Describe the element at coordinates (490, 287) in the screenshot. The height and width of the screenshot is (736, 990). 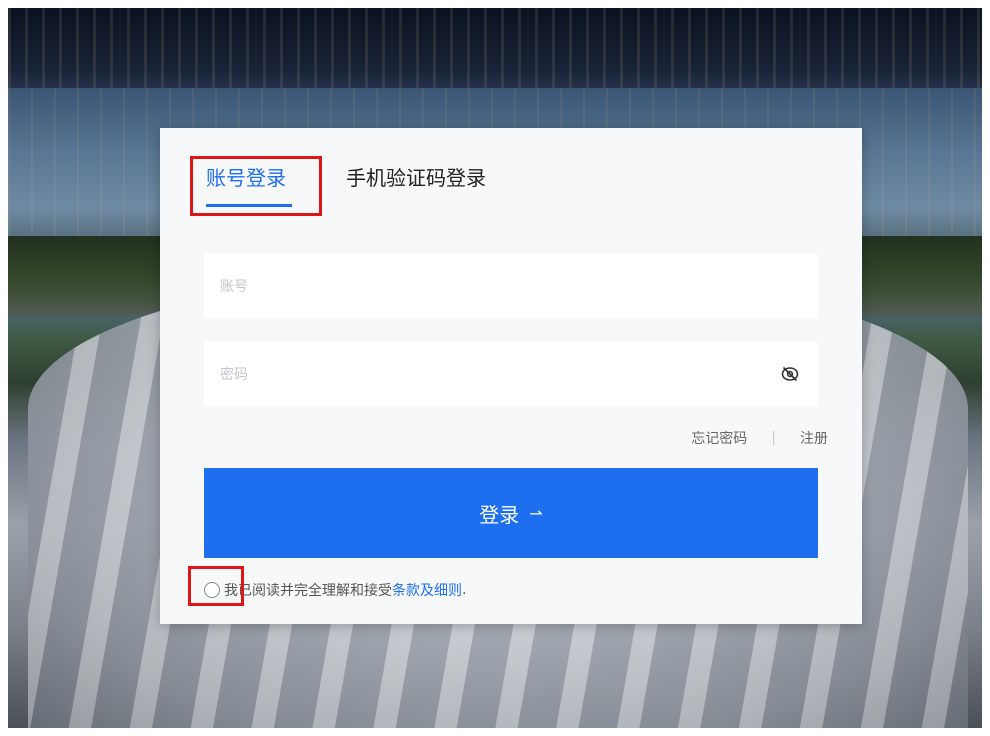
I see `account-input` at that location.